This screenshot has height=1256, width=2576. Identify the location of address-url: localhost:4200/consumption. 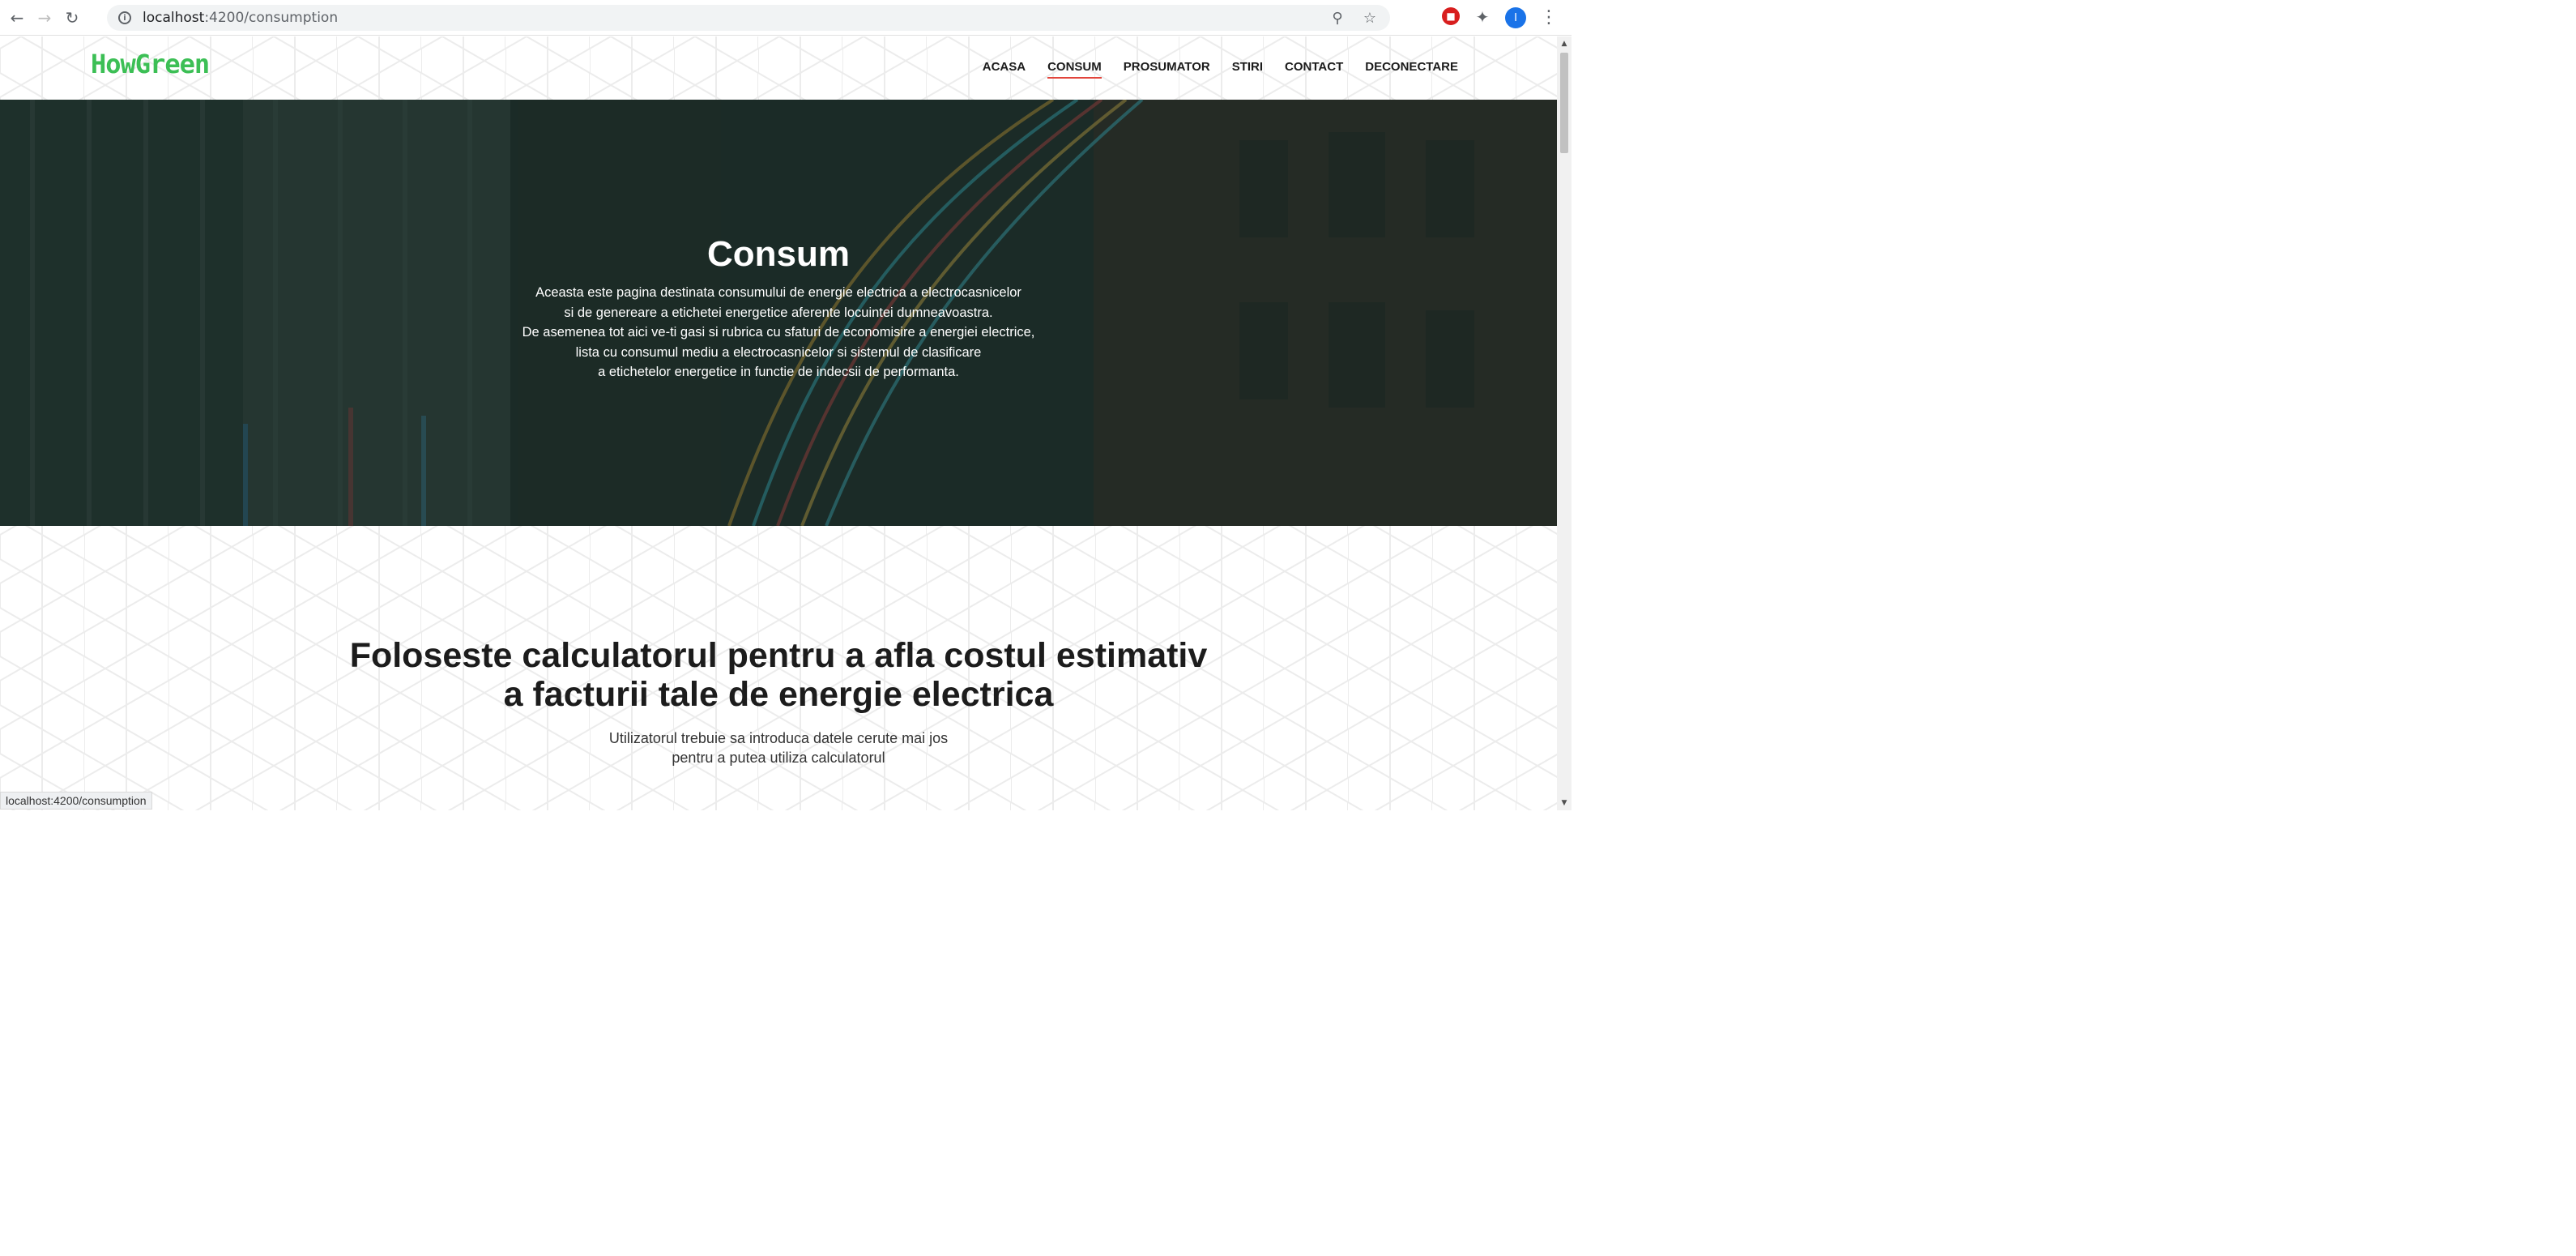
(241, 18).